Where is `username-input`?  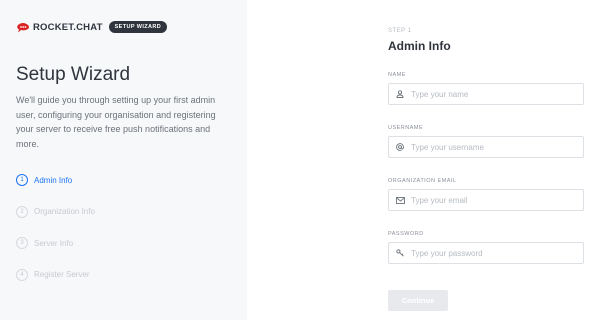 username-input is located at coordinates (491, 147).